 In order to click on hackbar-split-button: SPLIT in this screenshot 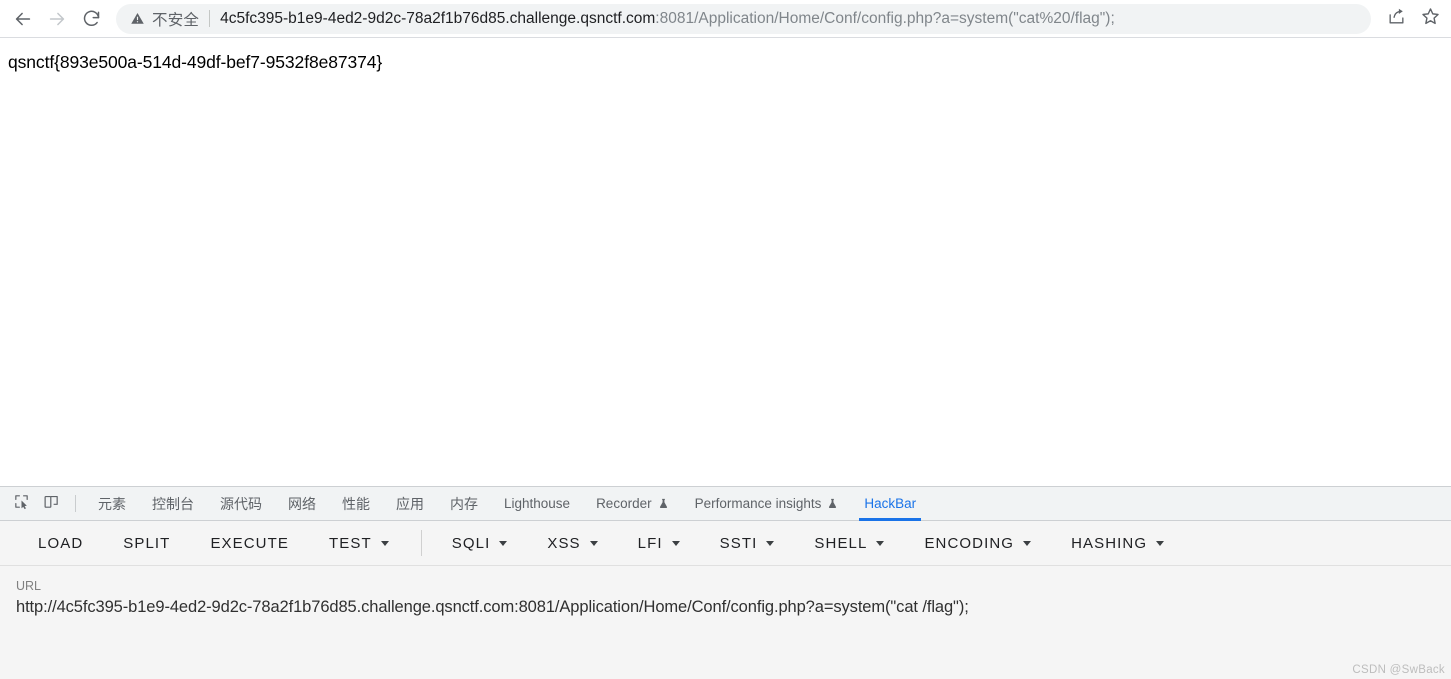, I will do `click(146, 543)`.